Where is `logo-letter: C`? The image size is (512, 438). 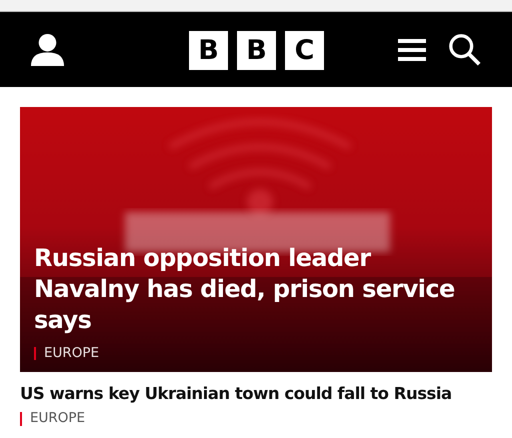 logo-letter: C is located at coordinates (304, 50).